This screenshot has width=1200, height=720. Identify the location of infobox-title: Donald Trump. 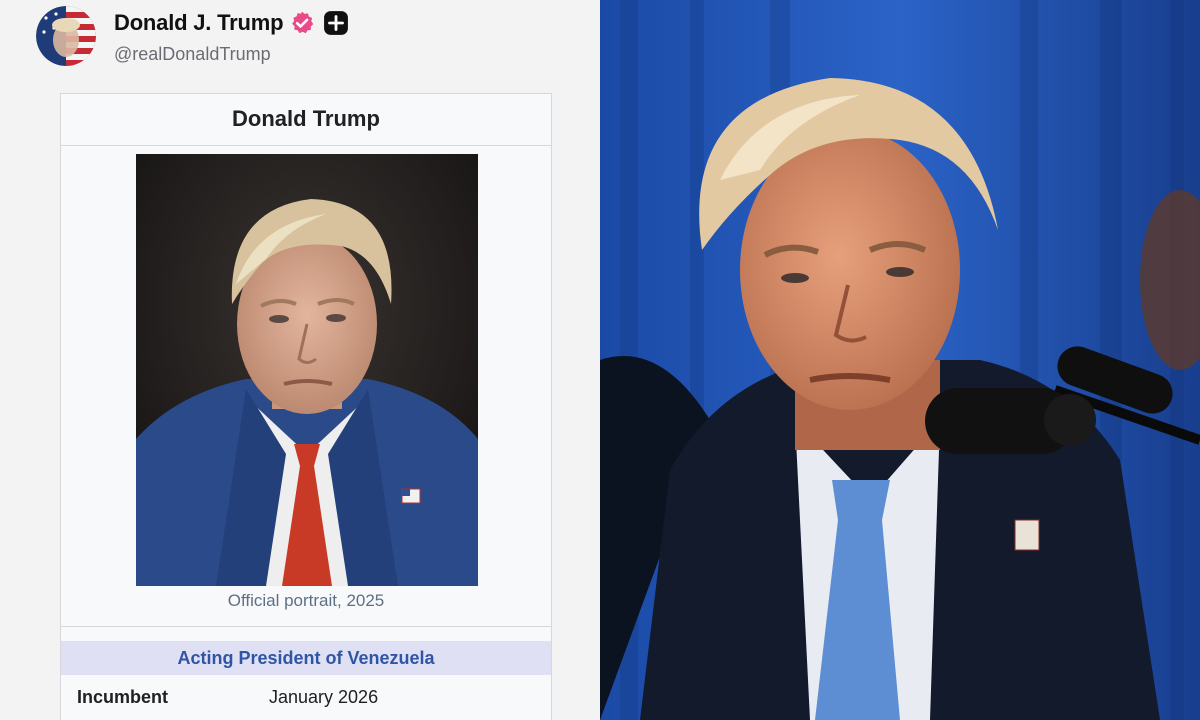
(306, 120).